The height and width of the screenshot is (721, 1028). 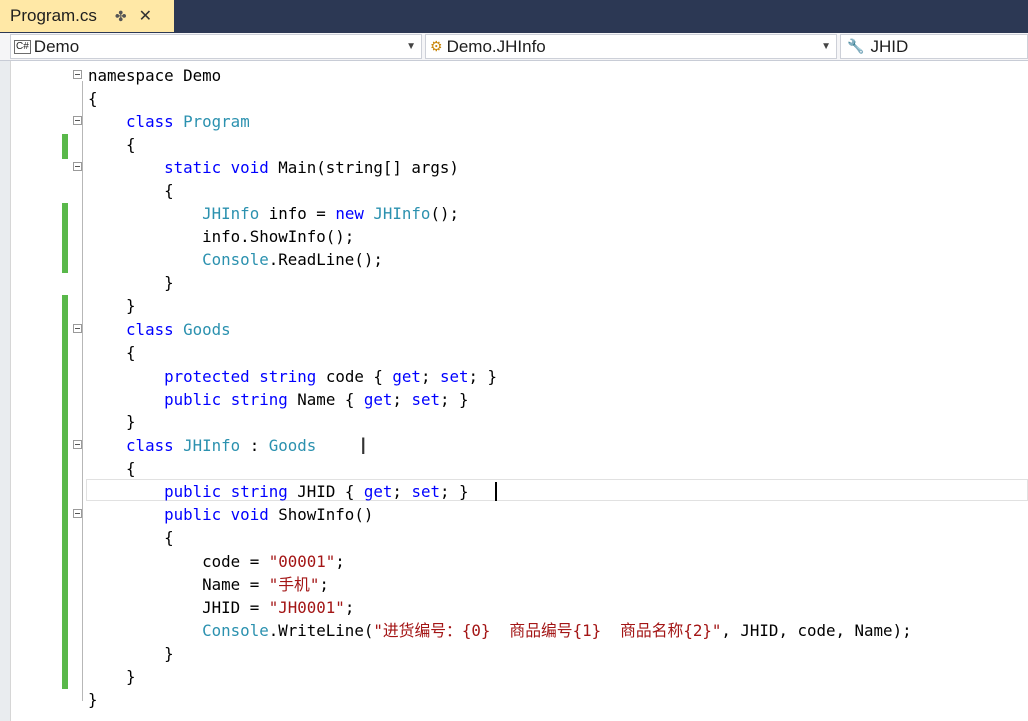 I want to click on ibeam-cursor-icon: I, so click(x=363, y=447).